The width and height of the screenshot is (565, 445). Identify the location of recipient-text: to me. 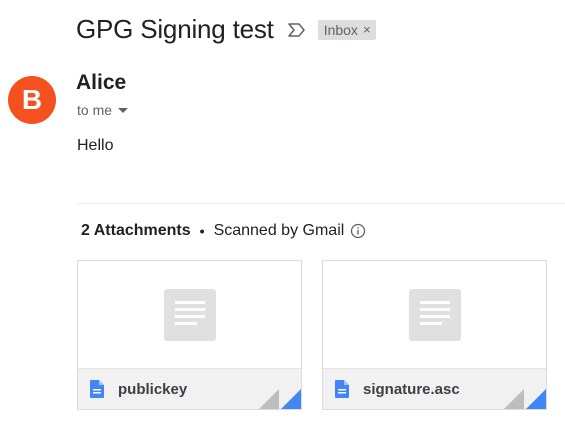
(95, 110).